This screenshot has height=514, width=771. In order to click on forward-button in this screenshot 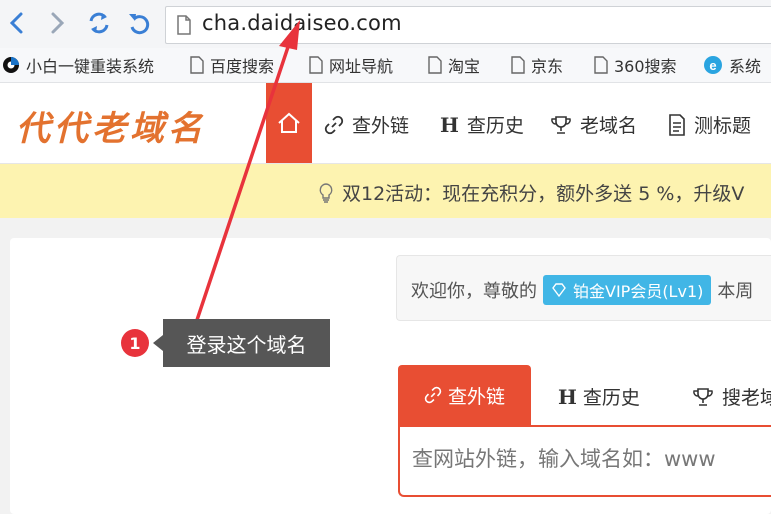, I will do `click(57, 23)`.